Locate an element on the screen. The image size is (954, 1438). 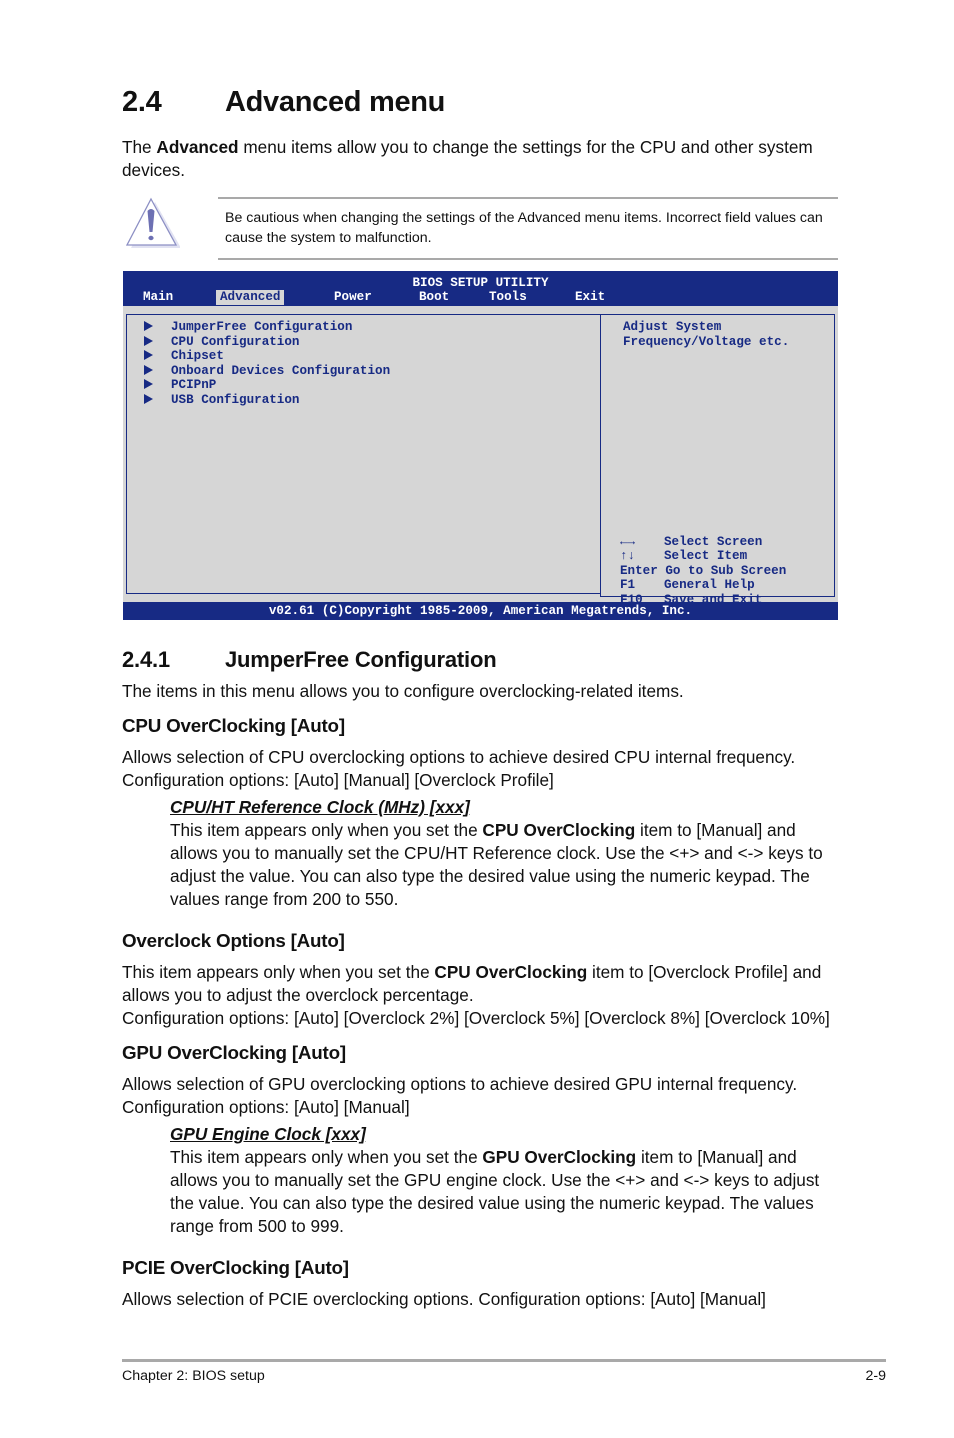
key-action: Select Screen is located at coordinates (713, 542).